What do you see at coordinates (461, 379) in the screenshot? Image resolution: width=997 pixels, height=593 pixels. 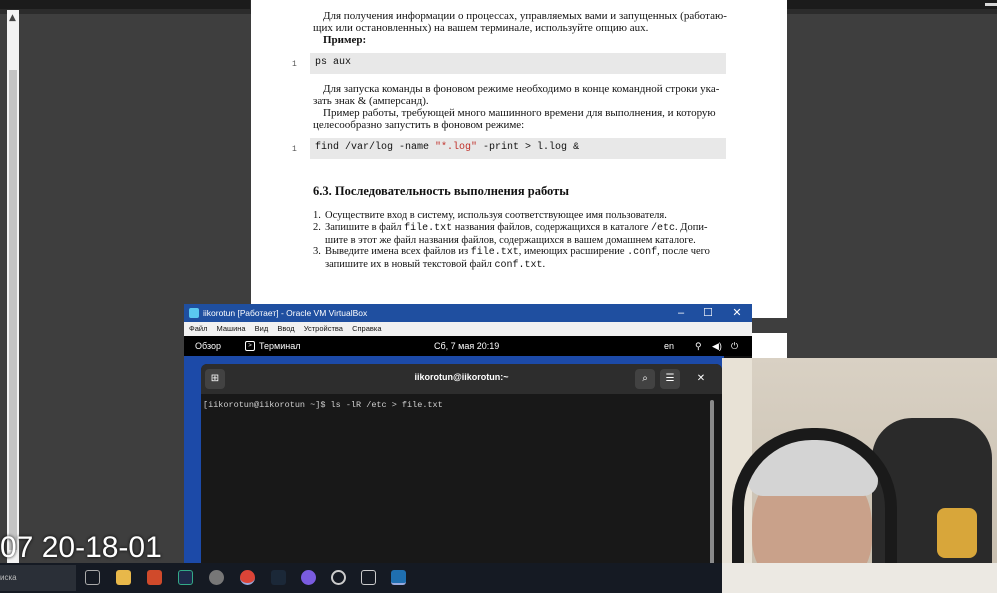 I see `terminal-header: ⊞ iikorotun@iikorotun:~ ⌕ ☰ ✕` at bounding box center [461, 379].